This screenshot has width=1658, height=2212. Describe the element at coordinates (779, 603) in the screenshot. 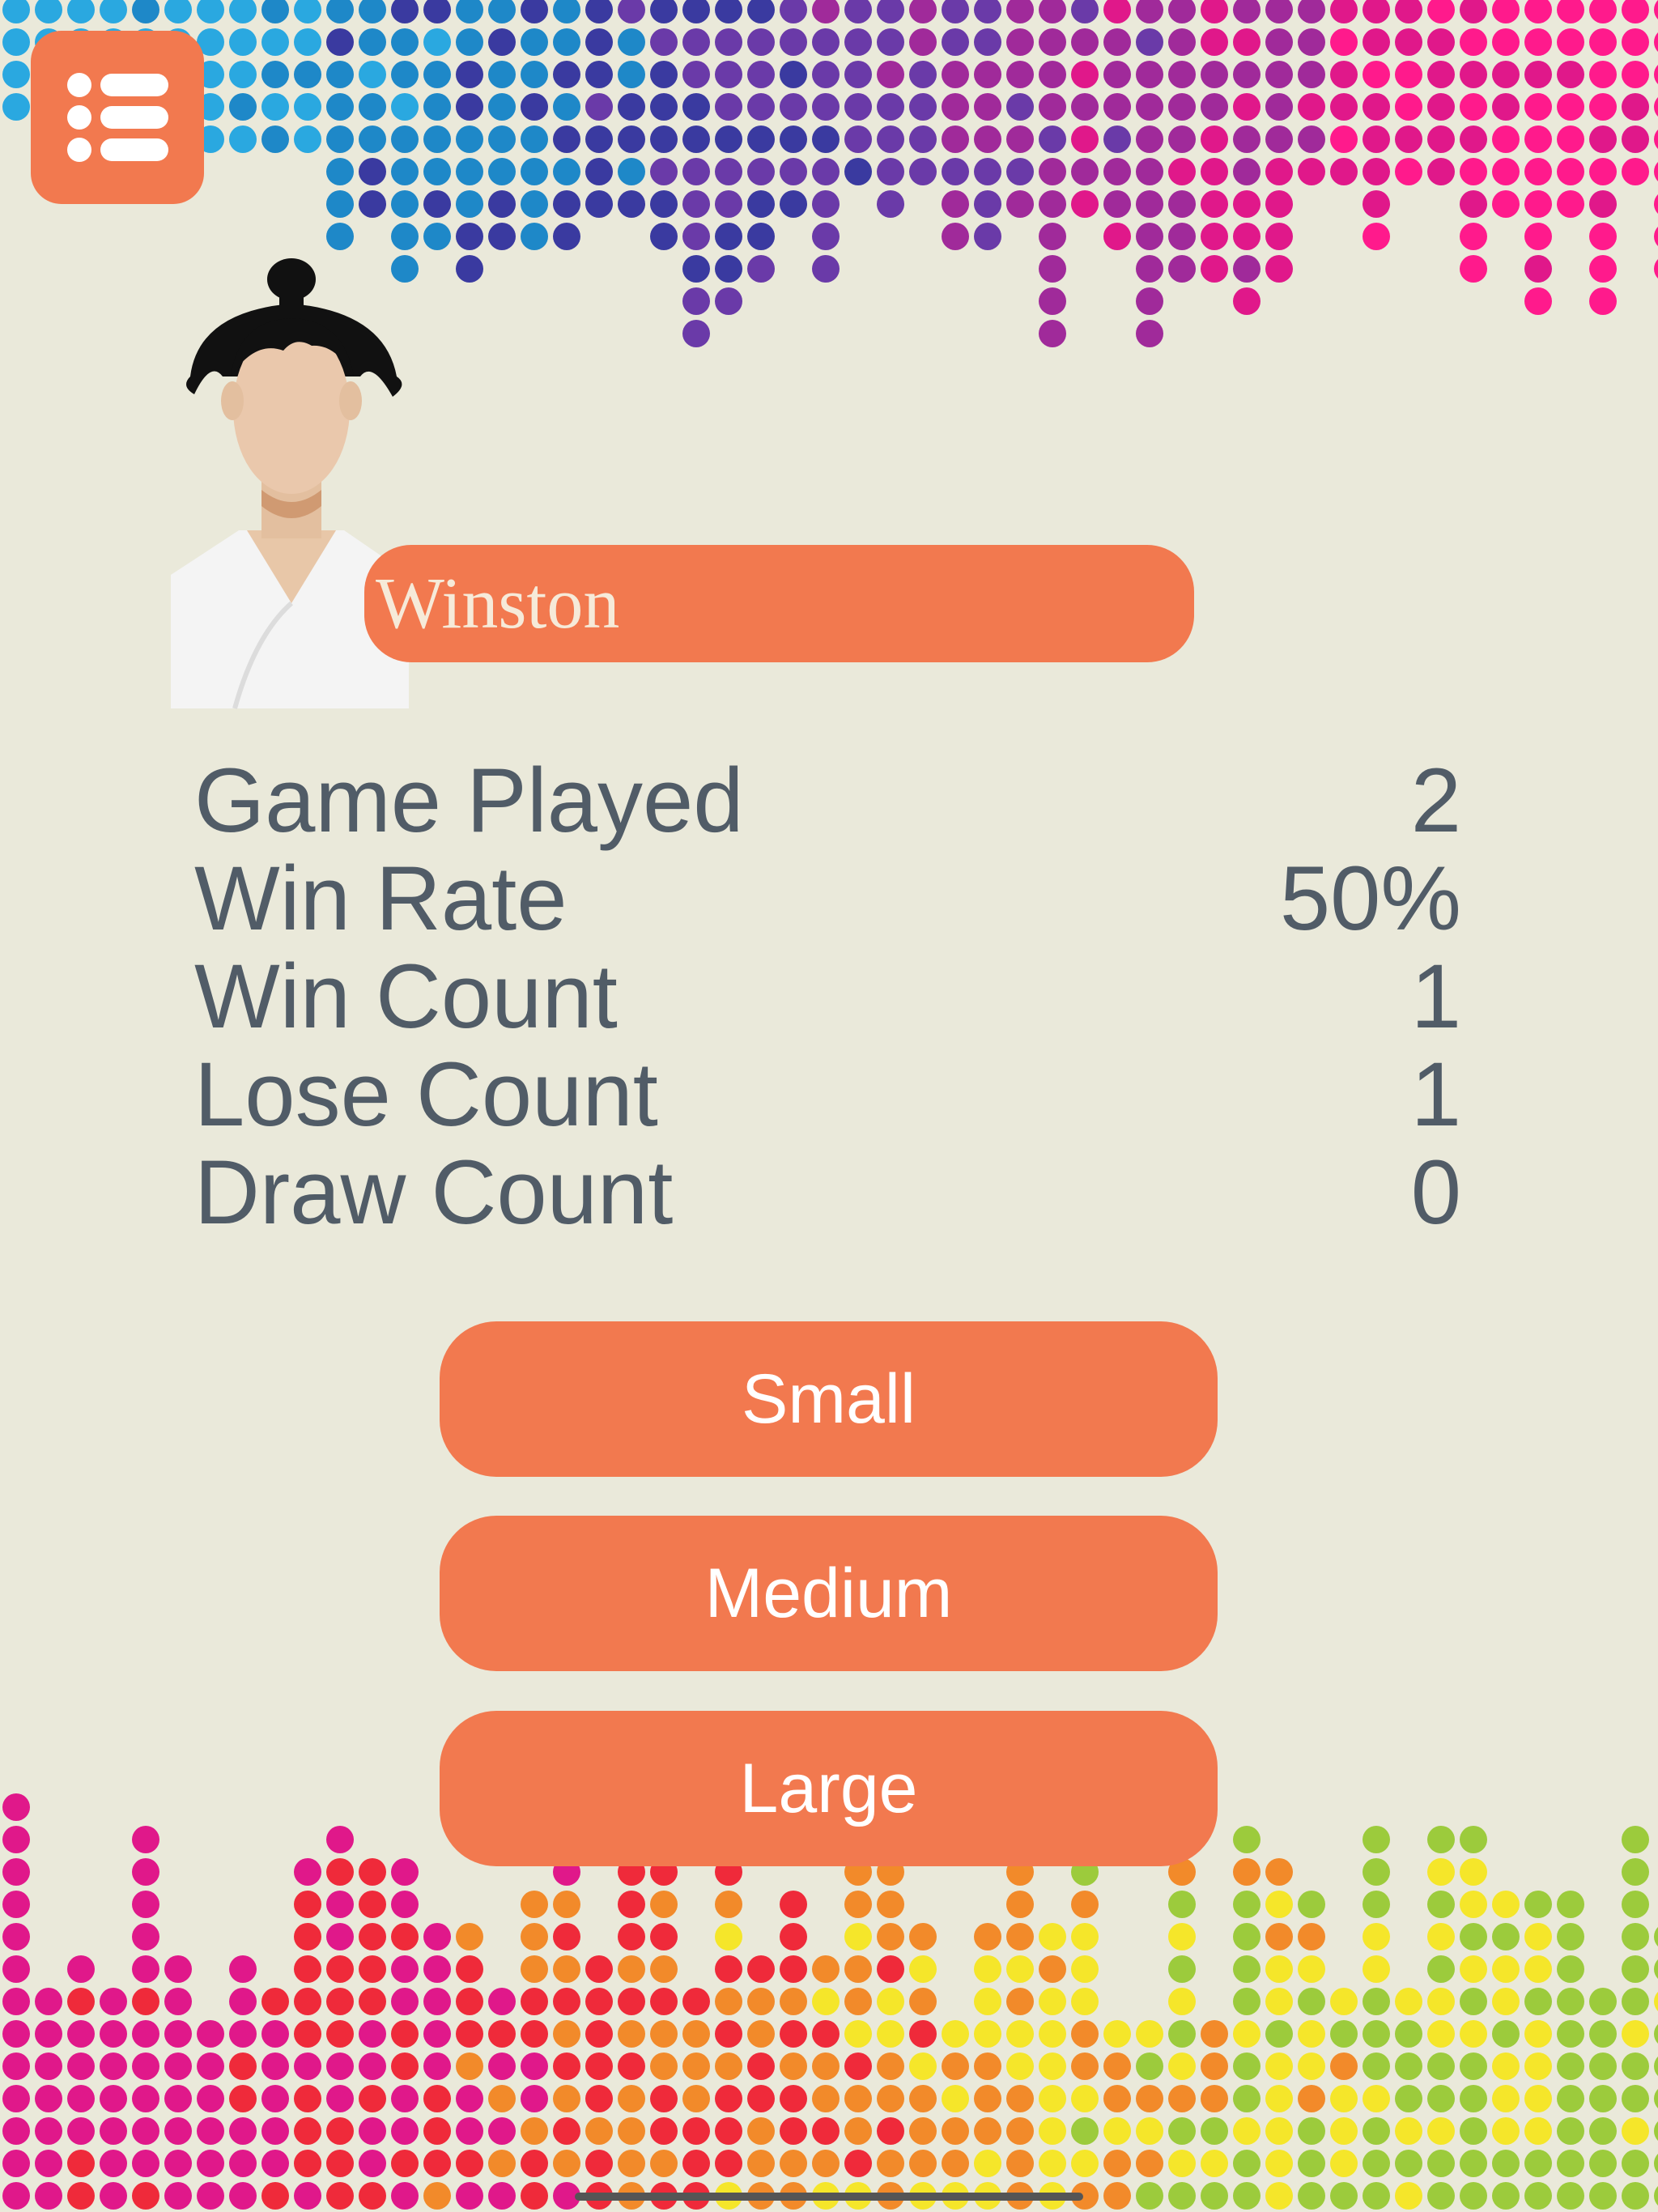

I see `player-name-field: Winston` at that location.